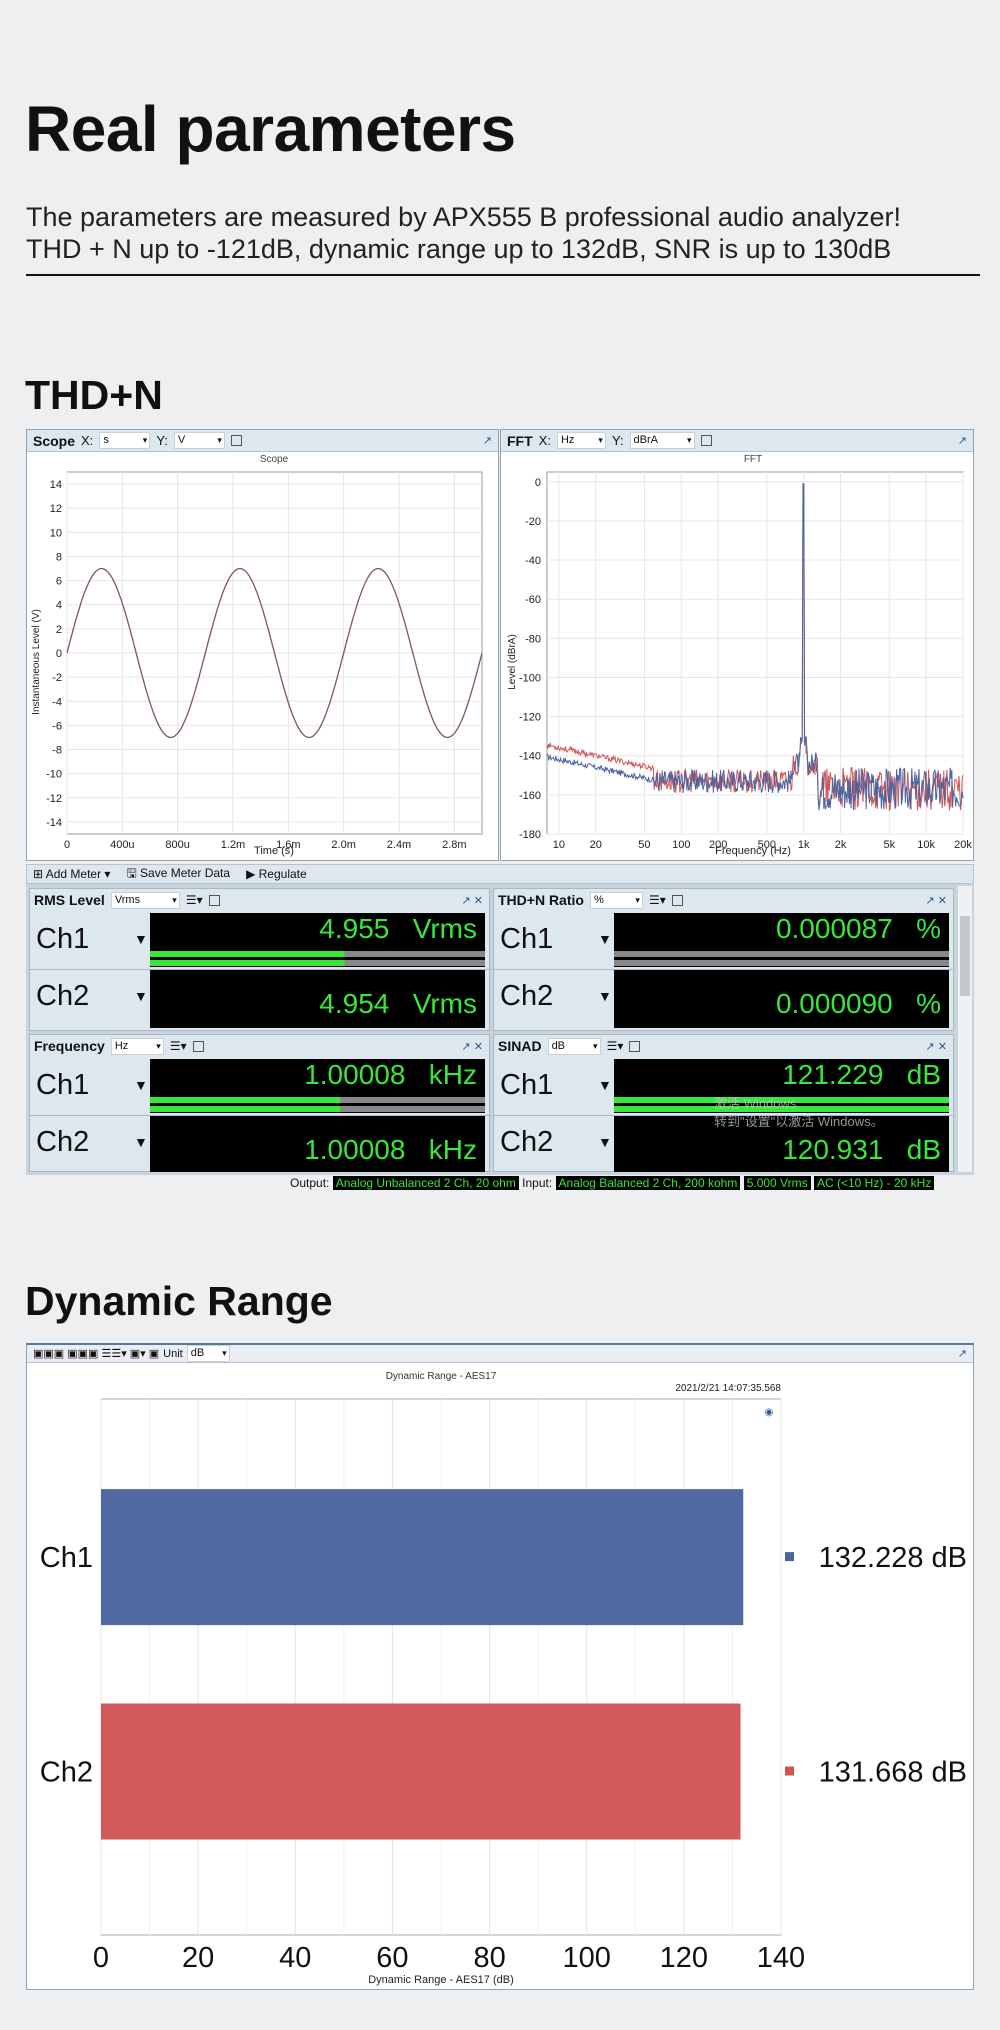 The height and width of the screenshot is (2030, 1000). I want to click on thdn-row-ch2: Ch2 ▼ 0.000090 %, so click(724, 998).